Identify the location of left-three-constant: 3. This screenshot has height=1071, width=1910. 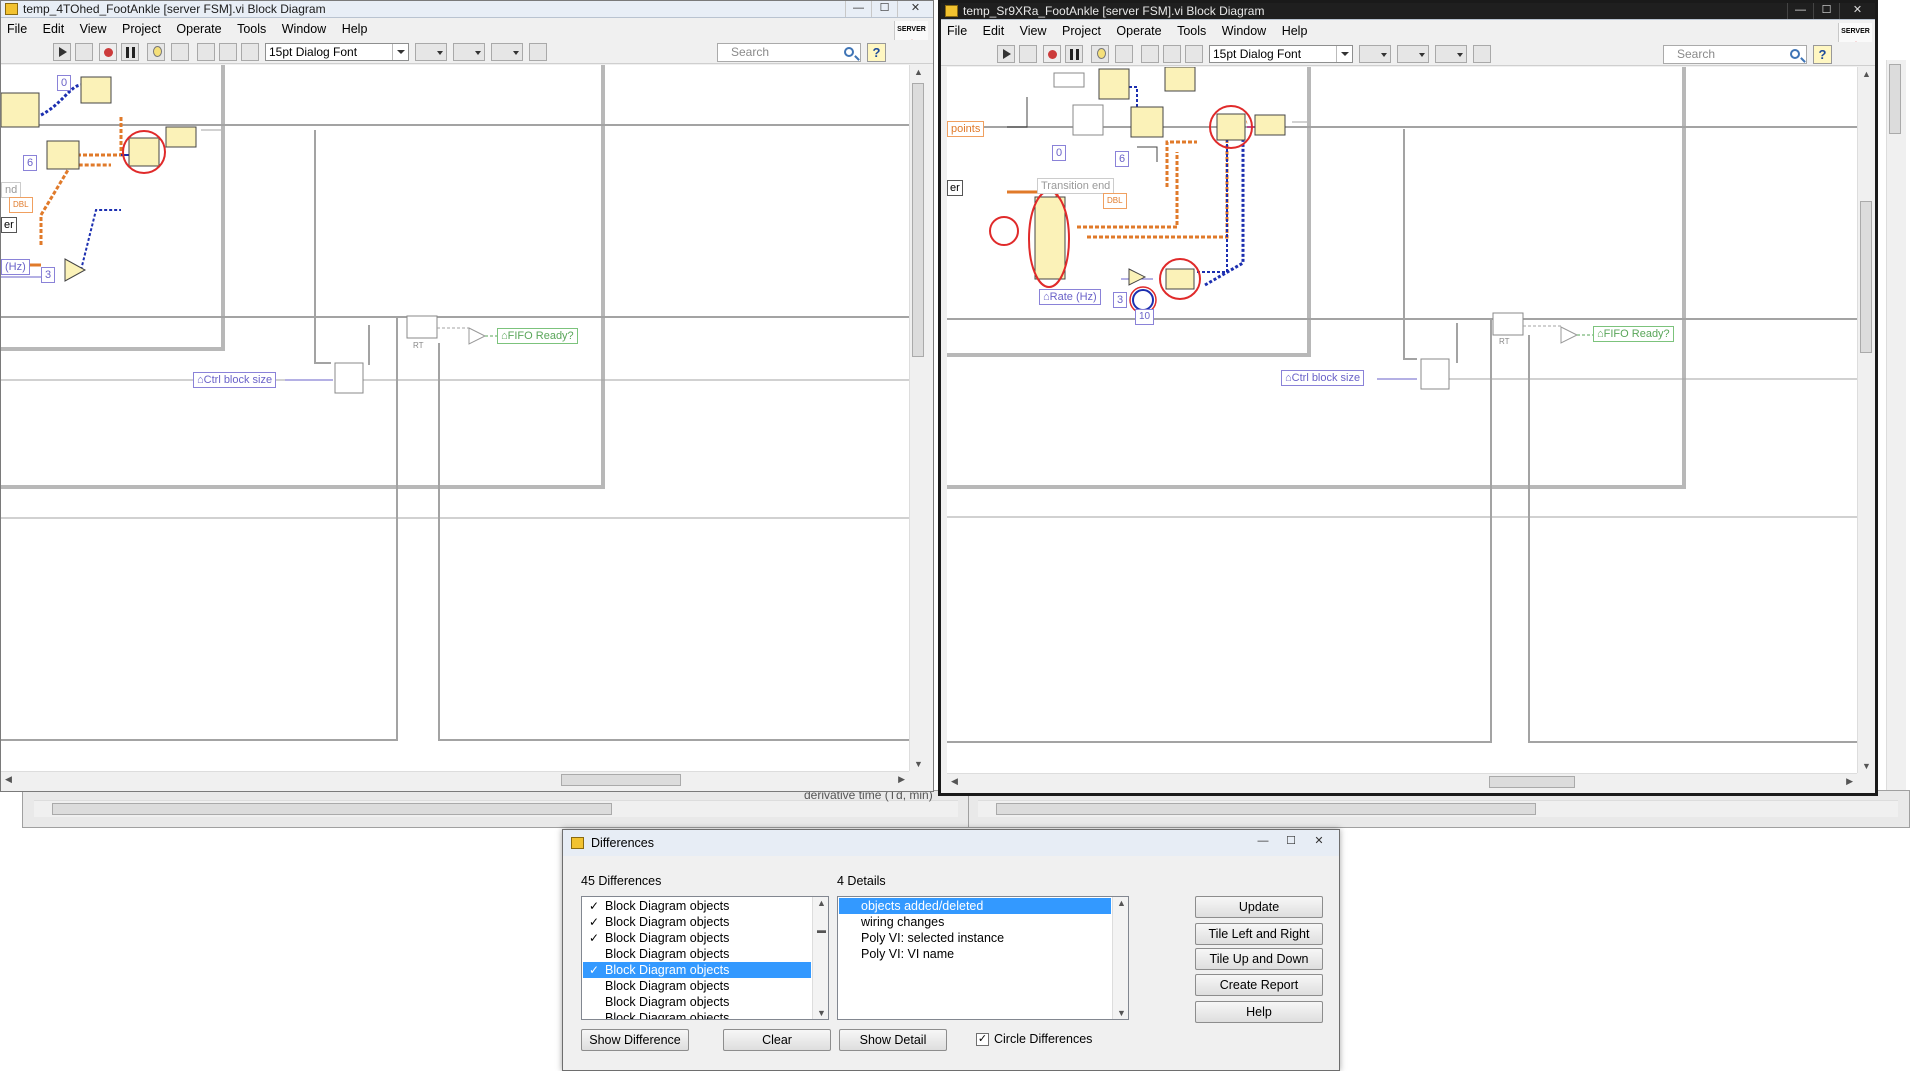
(48, 275).